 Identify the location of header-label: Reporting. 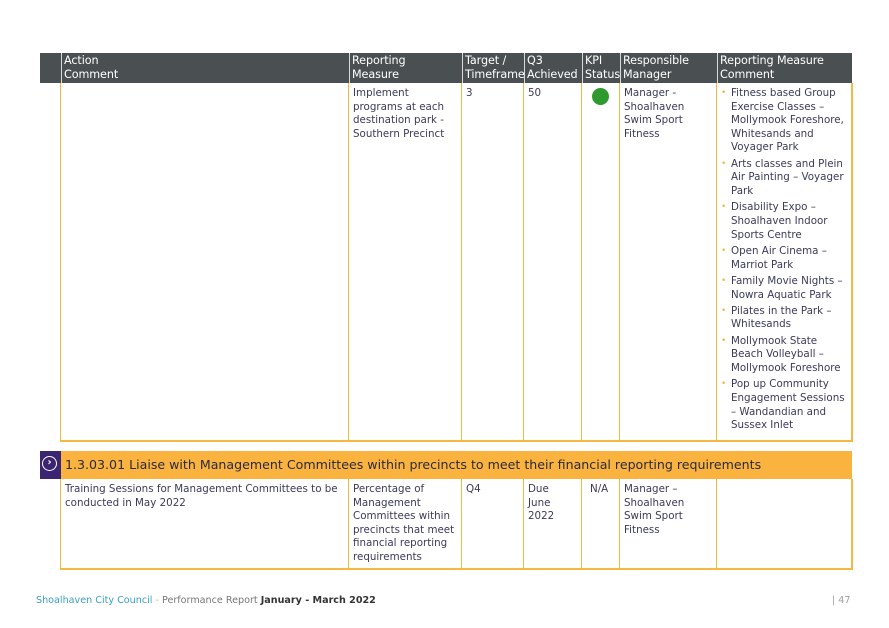
(379, 60).